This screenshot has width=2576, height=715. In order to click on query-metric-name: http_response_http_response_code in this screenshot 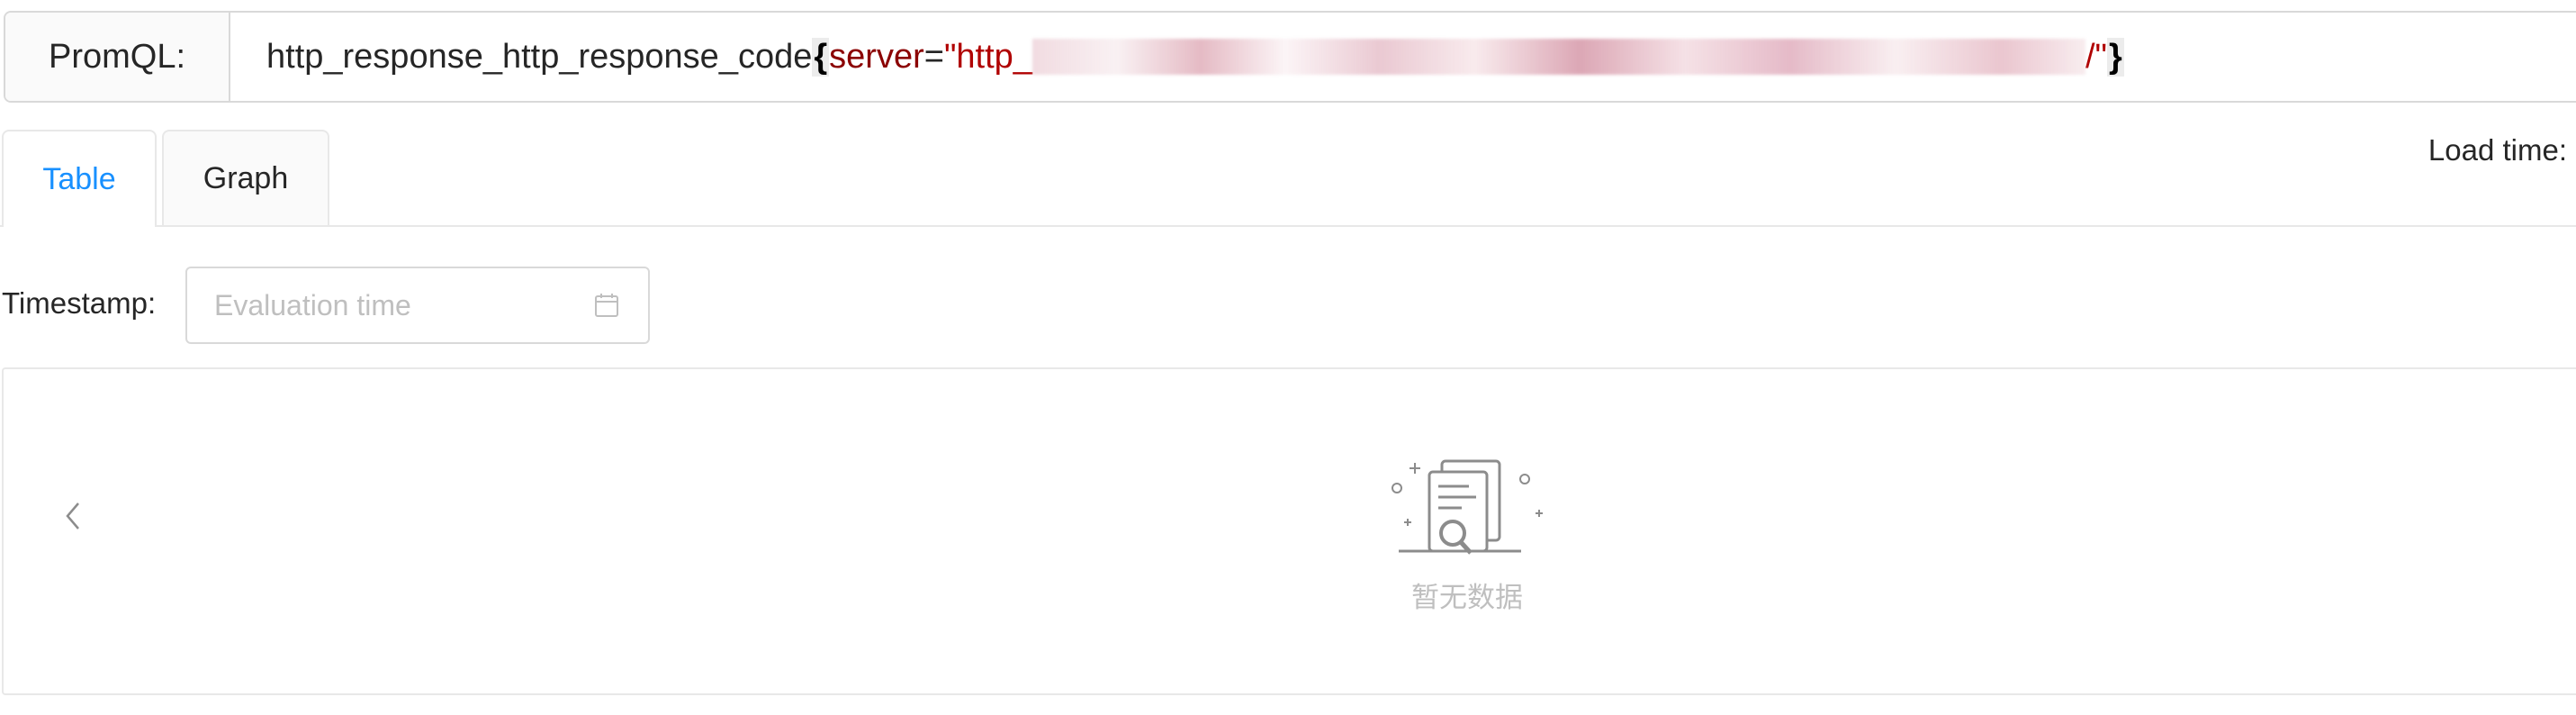, I will do `click(539, 56)`.